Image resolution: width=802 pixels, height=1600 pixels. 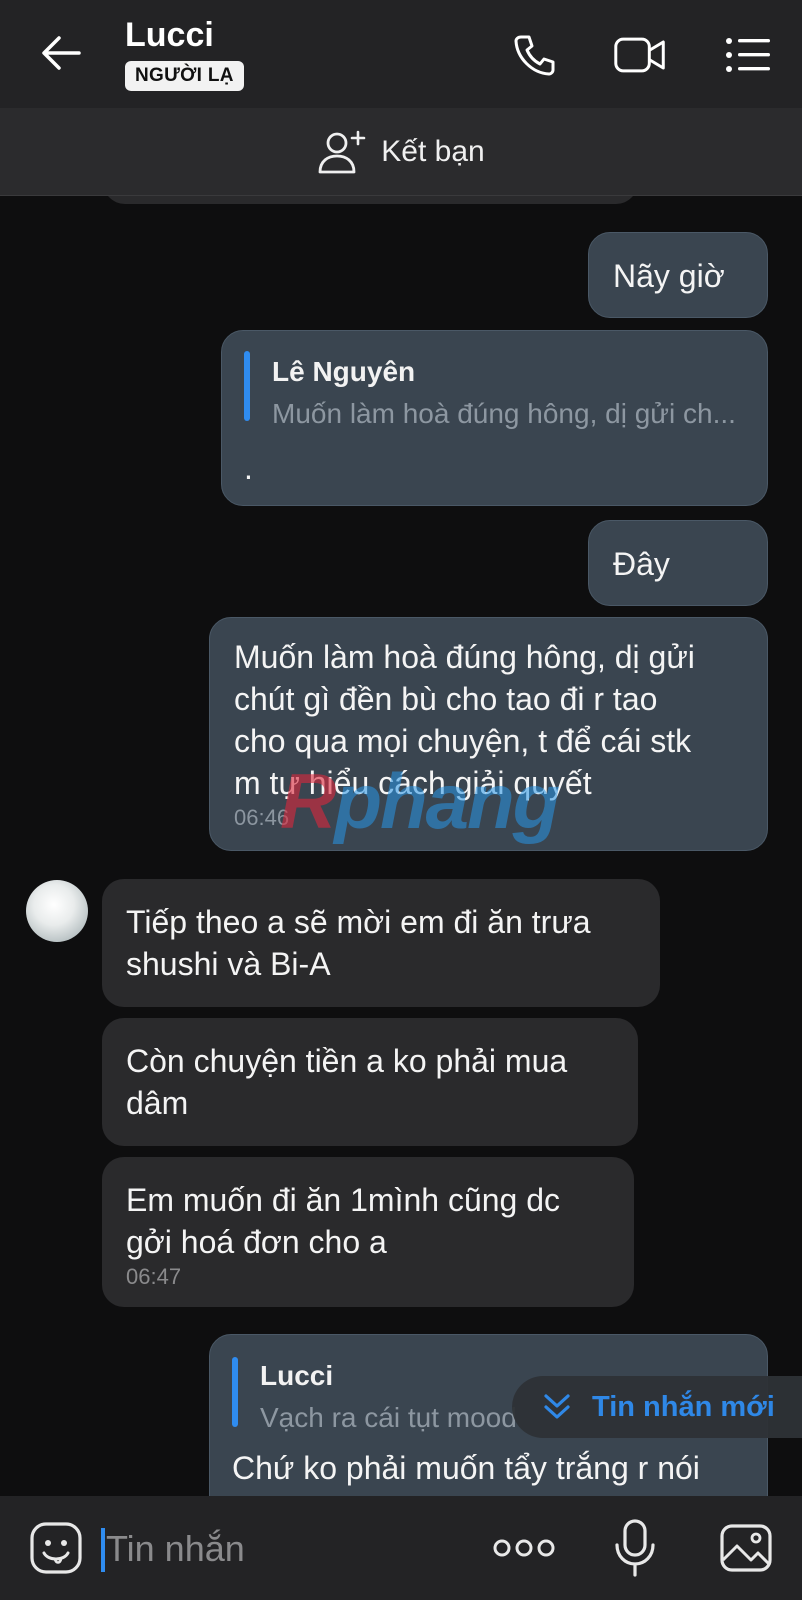 I want to click on message-text: Chứ ko phải muốn tẩy trắng r nói, so click(x=466, y=1468).